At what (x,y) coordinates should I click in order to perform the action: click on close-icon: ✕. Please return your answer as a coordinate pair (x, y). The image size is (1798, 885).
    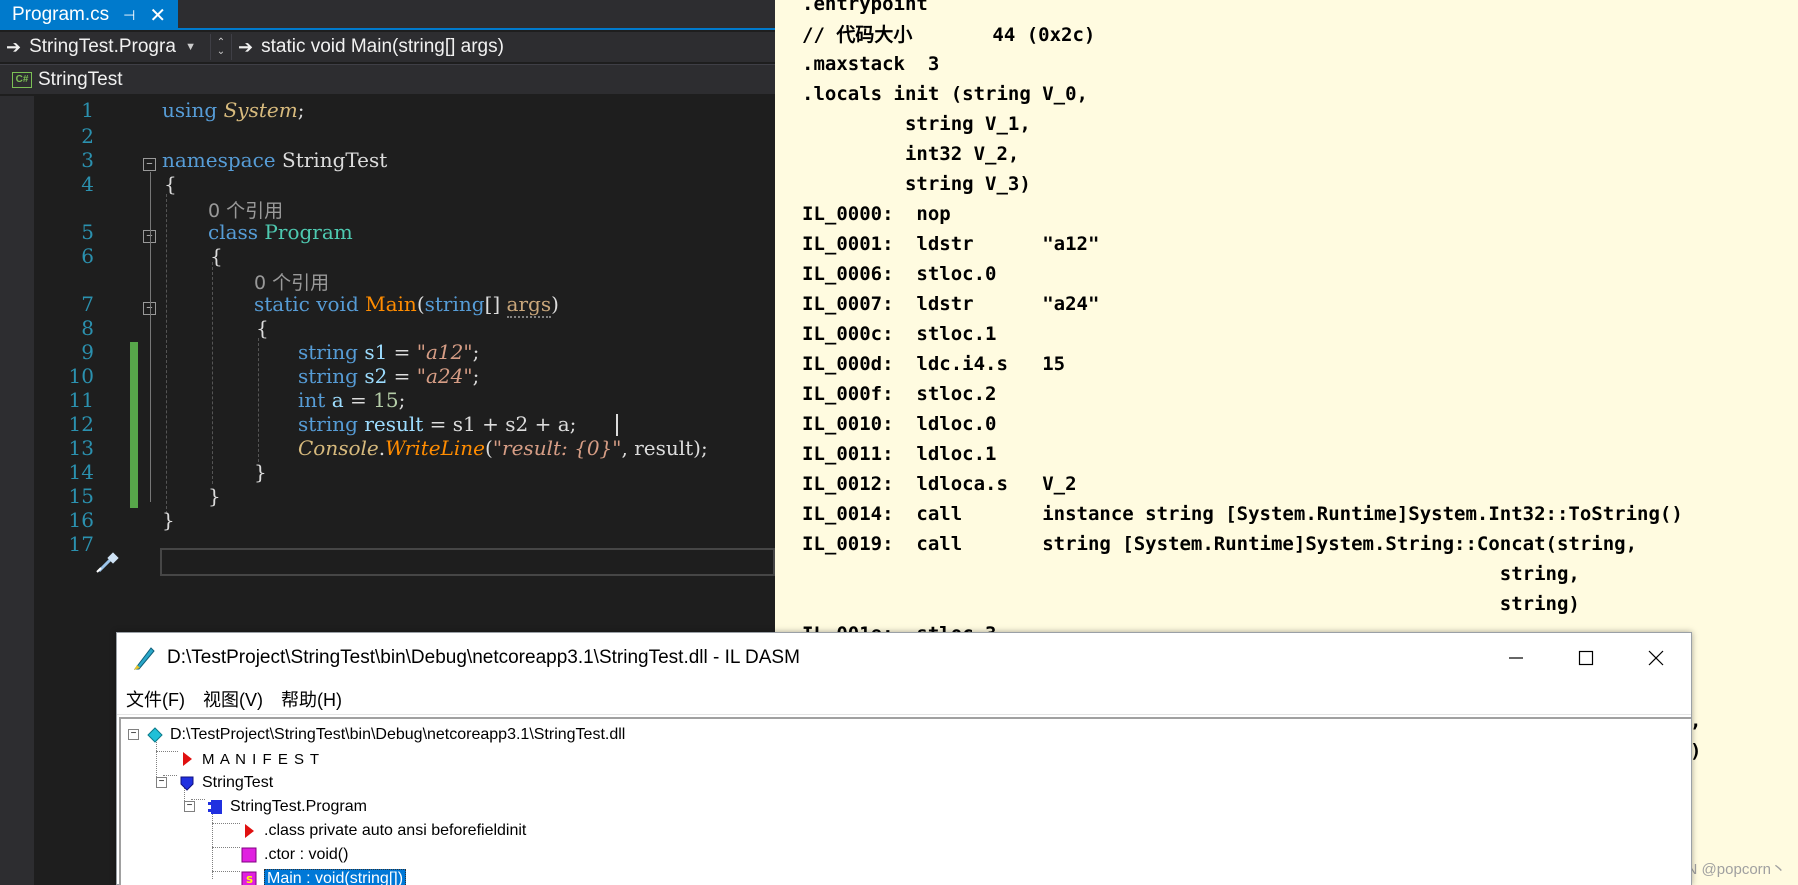
    Looking at the image, I should click on (157, 15).